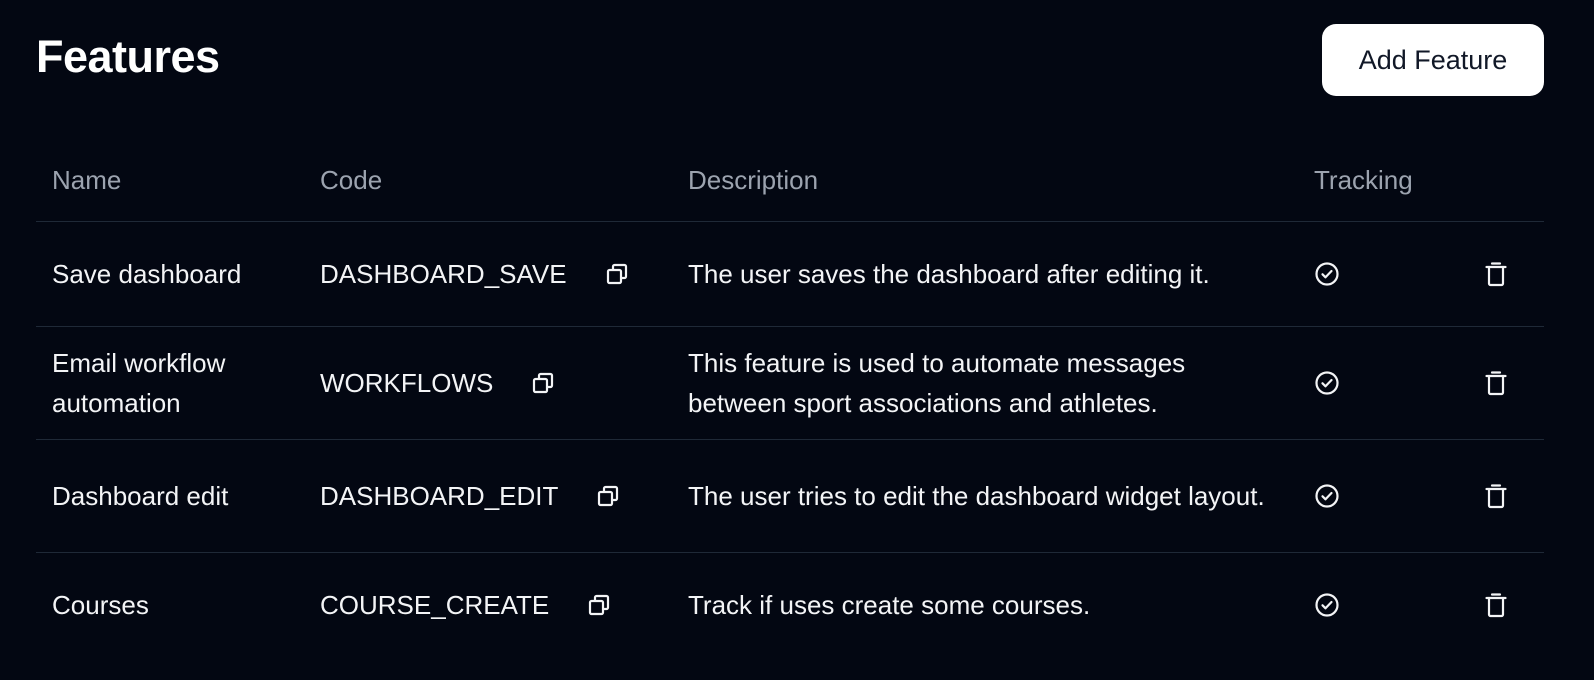  What do you see at coordinates (1001, 180) in the screenshot?
I see `column-header-description: Description` at bounding box center [1001, 180].